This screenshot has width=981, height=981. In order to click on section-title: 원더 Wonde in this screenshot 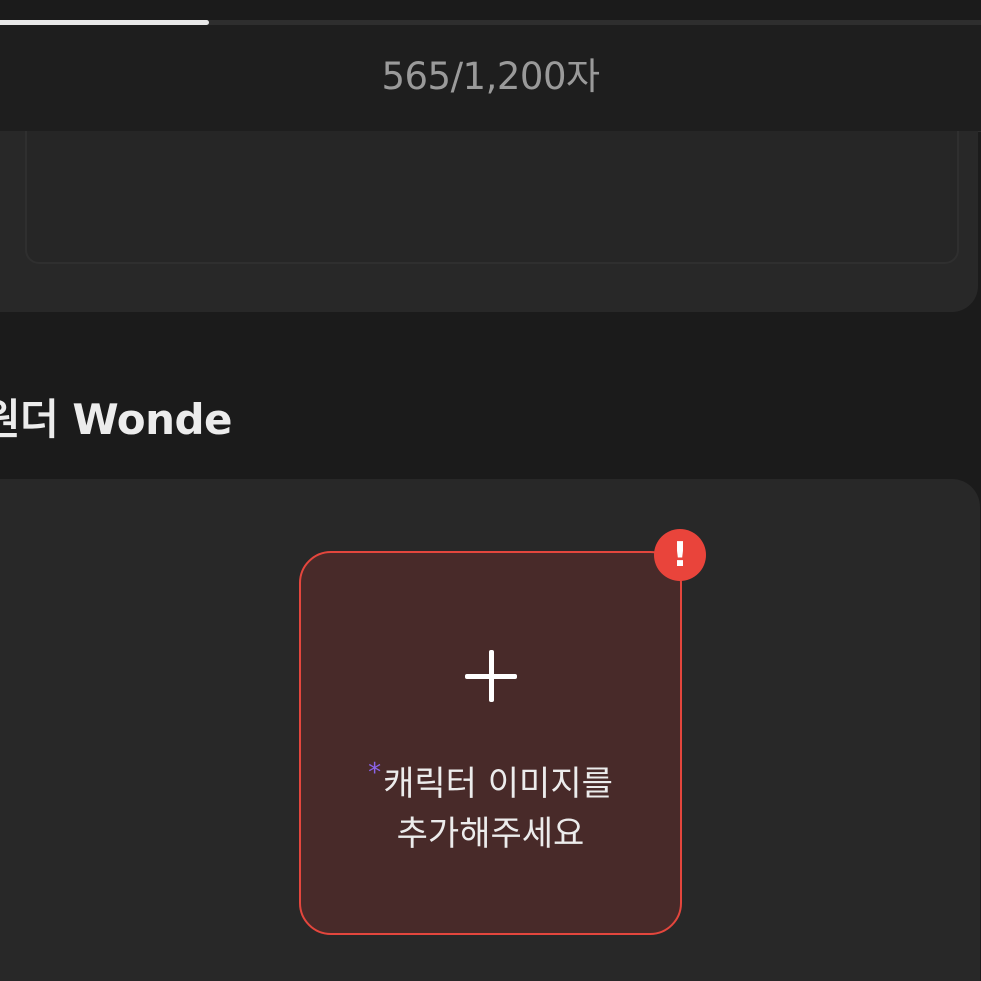, I will do `click(116, 419)`.